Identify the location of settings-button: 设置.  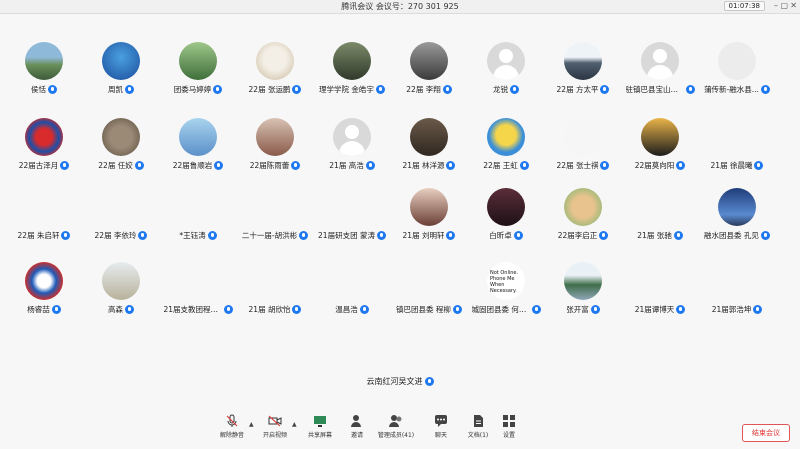
(509, 429).